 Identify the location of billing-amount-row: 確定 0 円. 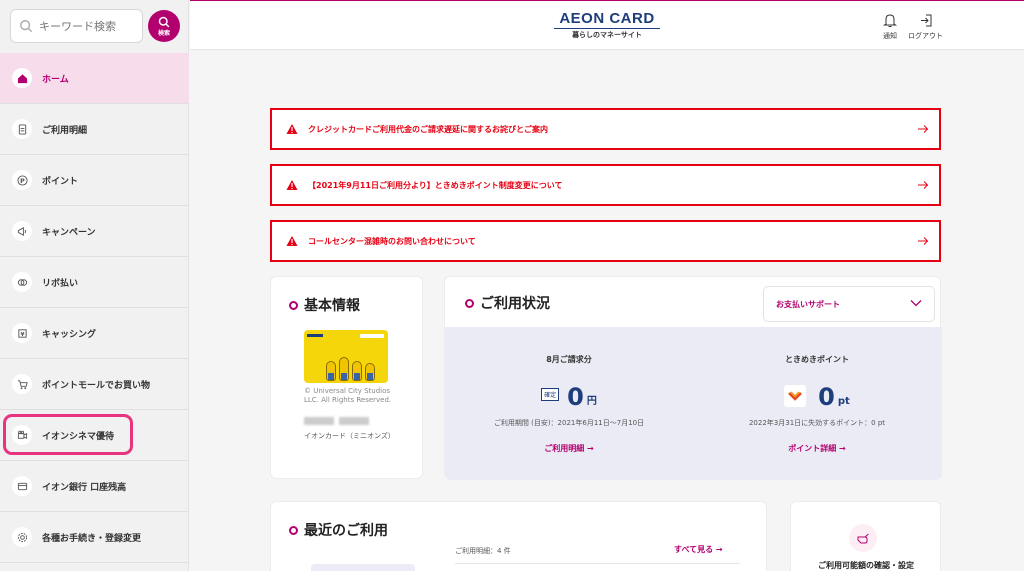
(569, 397).